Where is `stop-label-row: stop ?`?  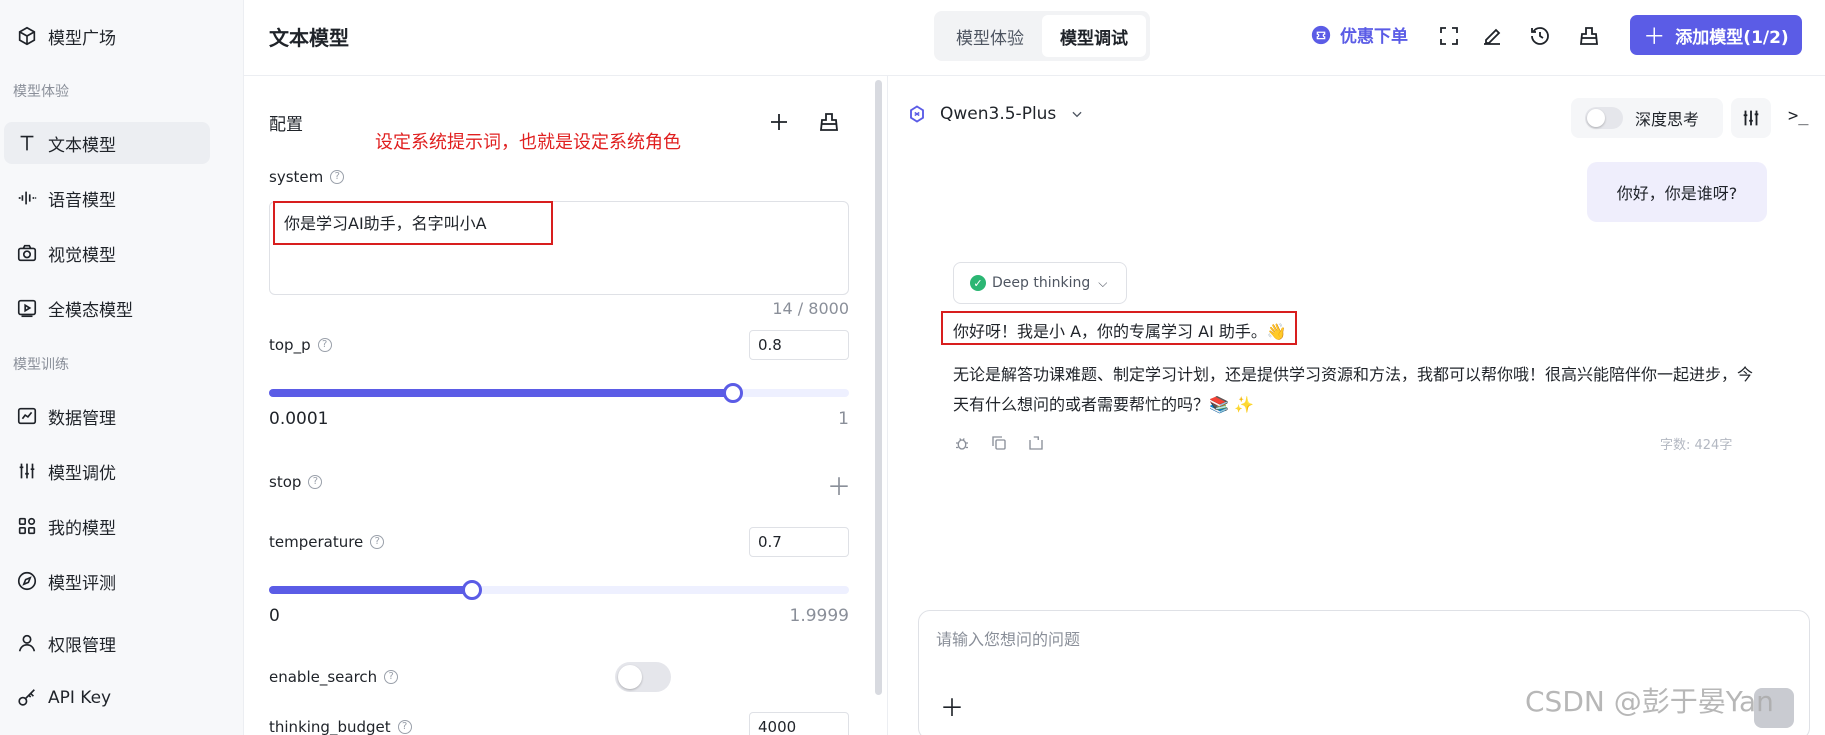 stop-label-row: stop ? is located at coordinates (296, 482).